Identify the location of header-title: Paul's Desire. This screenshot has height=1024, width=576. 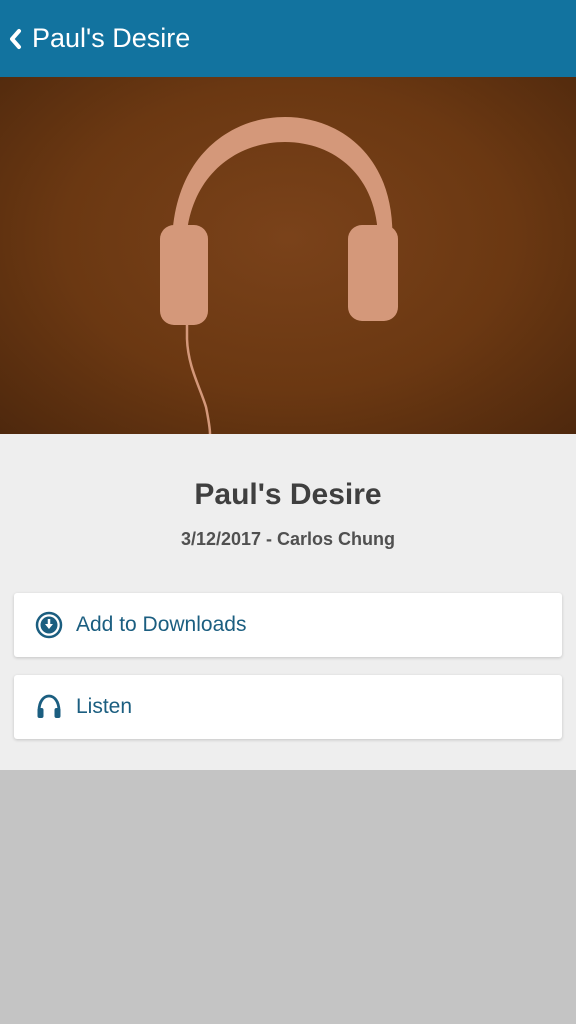
(111, 38).